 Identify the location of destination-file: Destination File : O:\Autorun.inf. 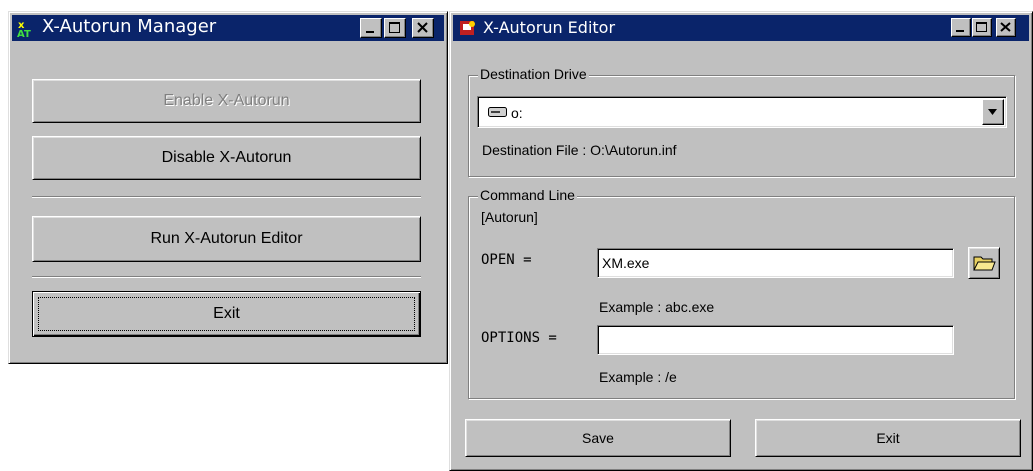
(579, 150).